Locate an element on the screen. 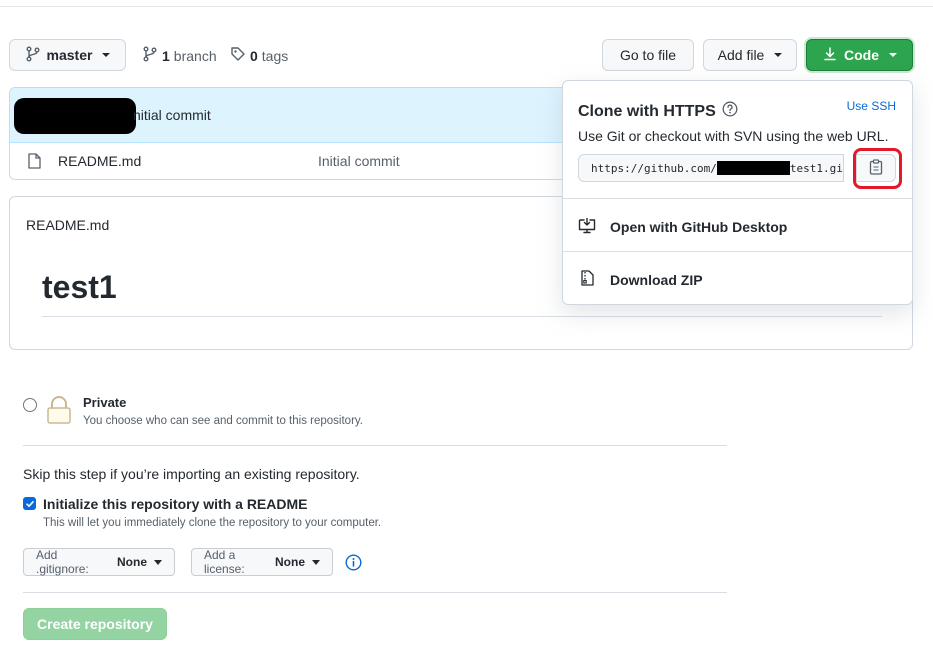  lock-icon is located at coordinates (59, 411).